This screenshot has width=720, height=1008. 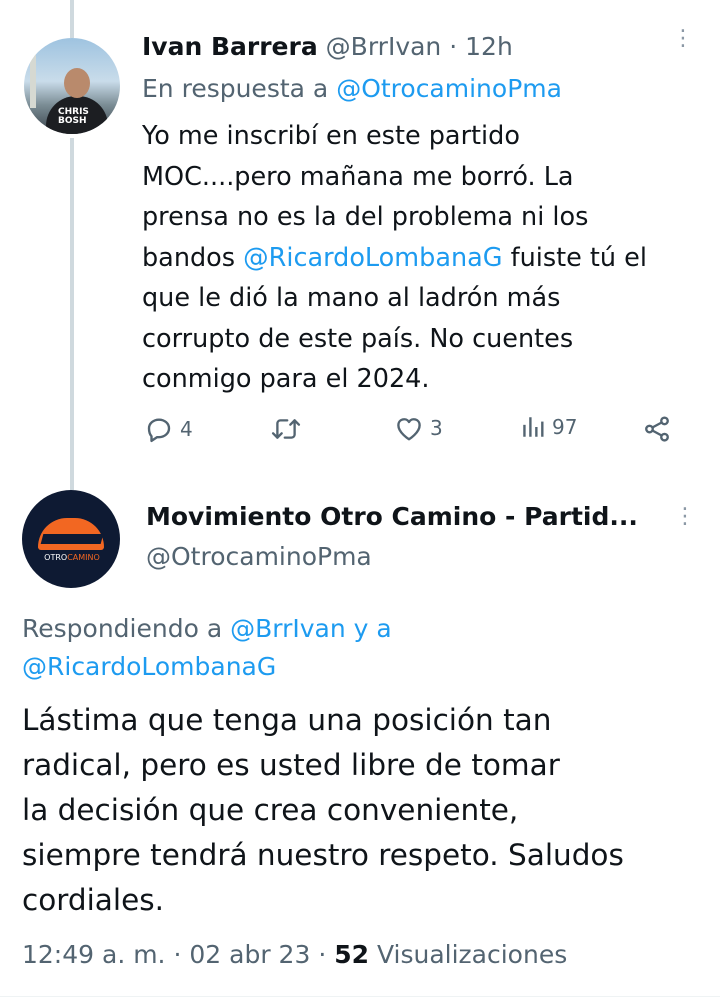 I want to click on views-count: 97, so click(x=565, y=427).